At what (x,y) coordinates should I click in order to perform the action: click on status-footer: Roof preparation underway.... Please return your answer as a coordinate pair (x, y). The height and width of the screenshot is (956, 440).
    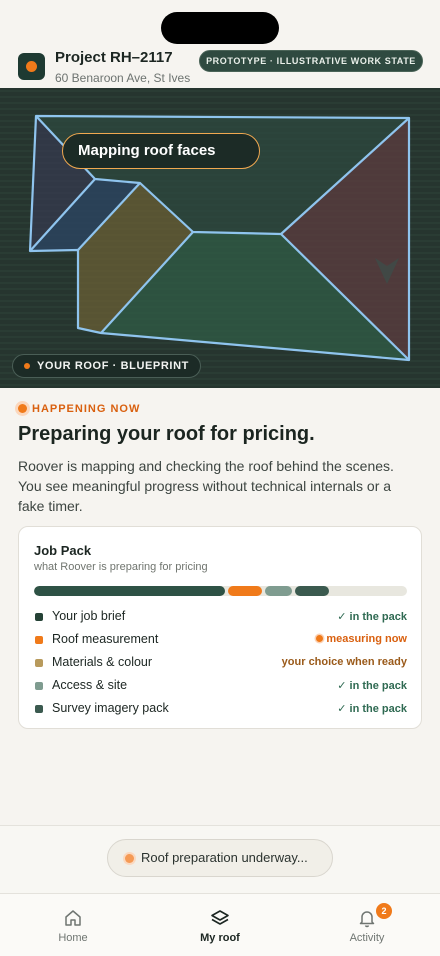
    Looking at the image, I should click on (220, 859).